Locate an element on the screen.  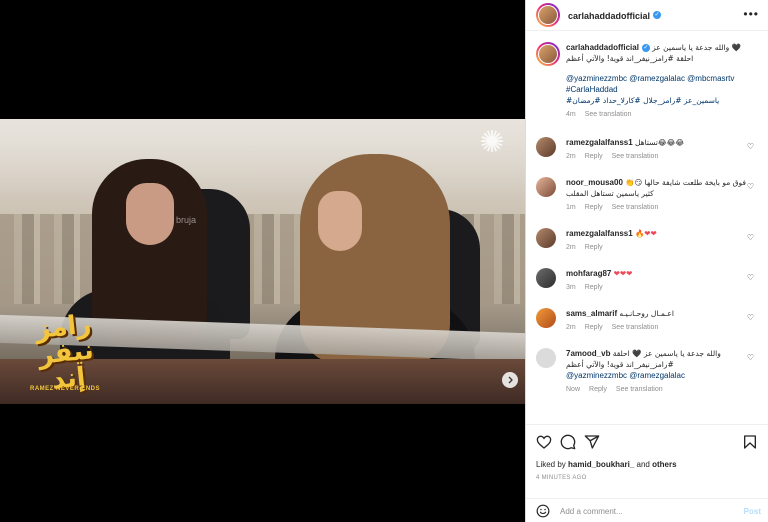
comment-text: ❤❤❤ is located at coordinates (623, 273).